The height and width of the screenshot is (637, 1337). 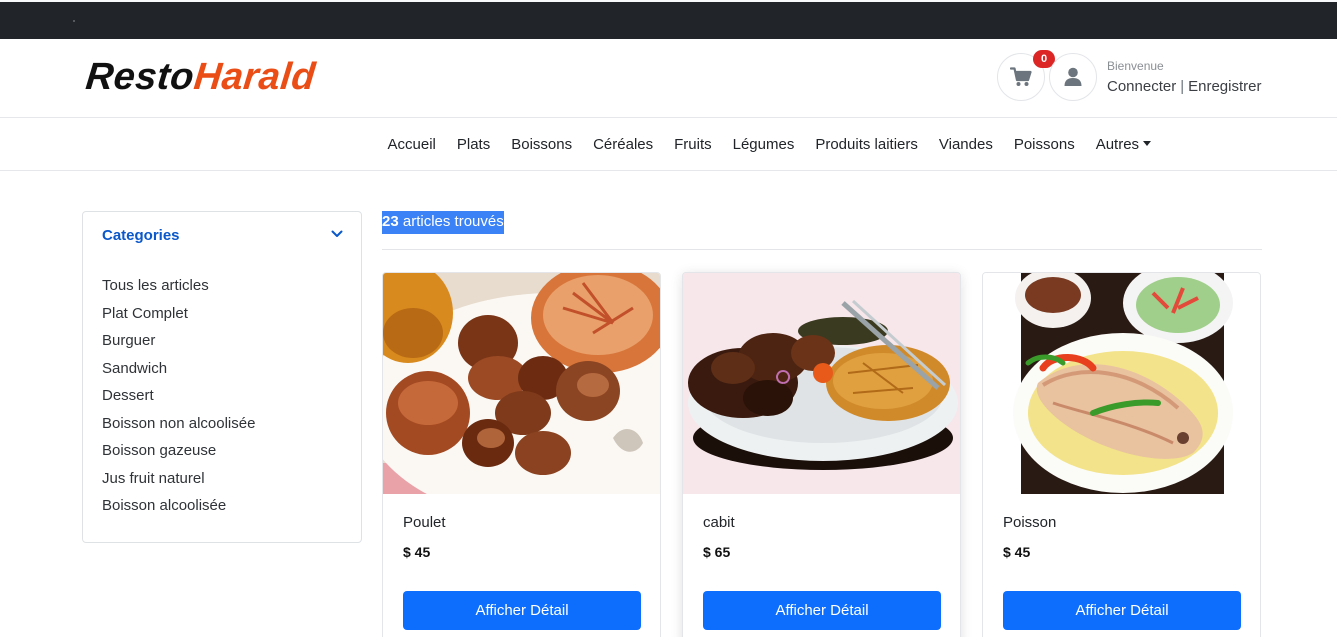 What do you see at coordinates (178, 318) in the screenshot?
I see `category-item: Plat Complet` at bounding box center [178, 318].